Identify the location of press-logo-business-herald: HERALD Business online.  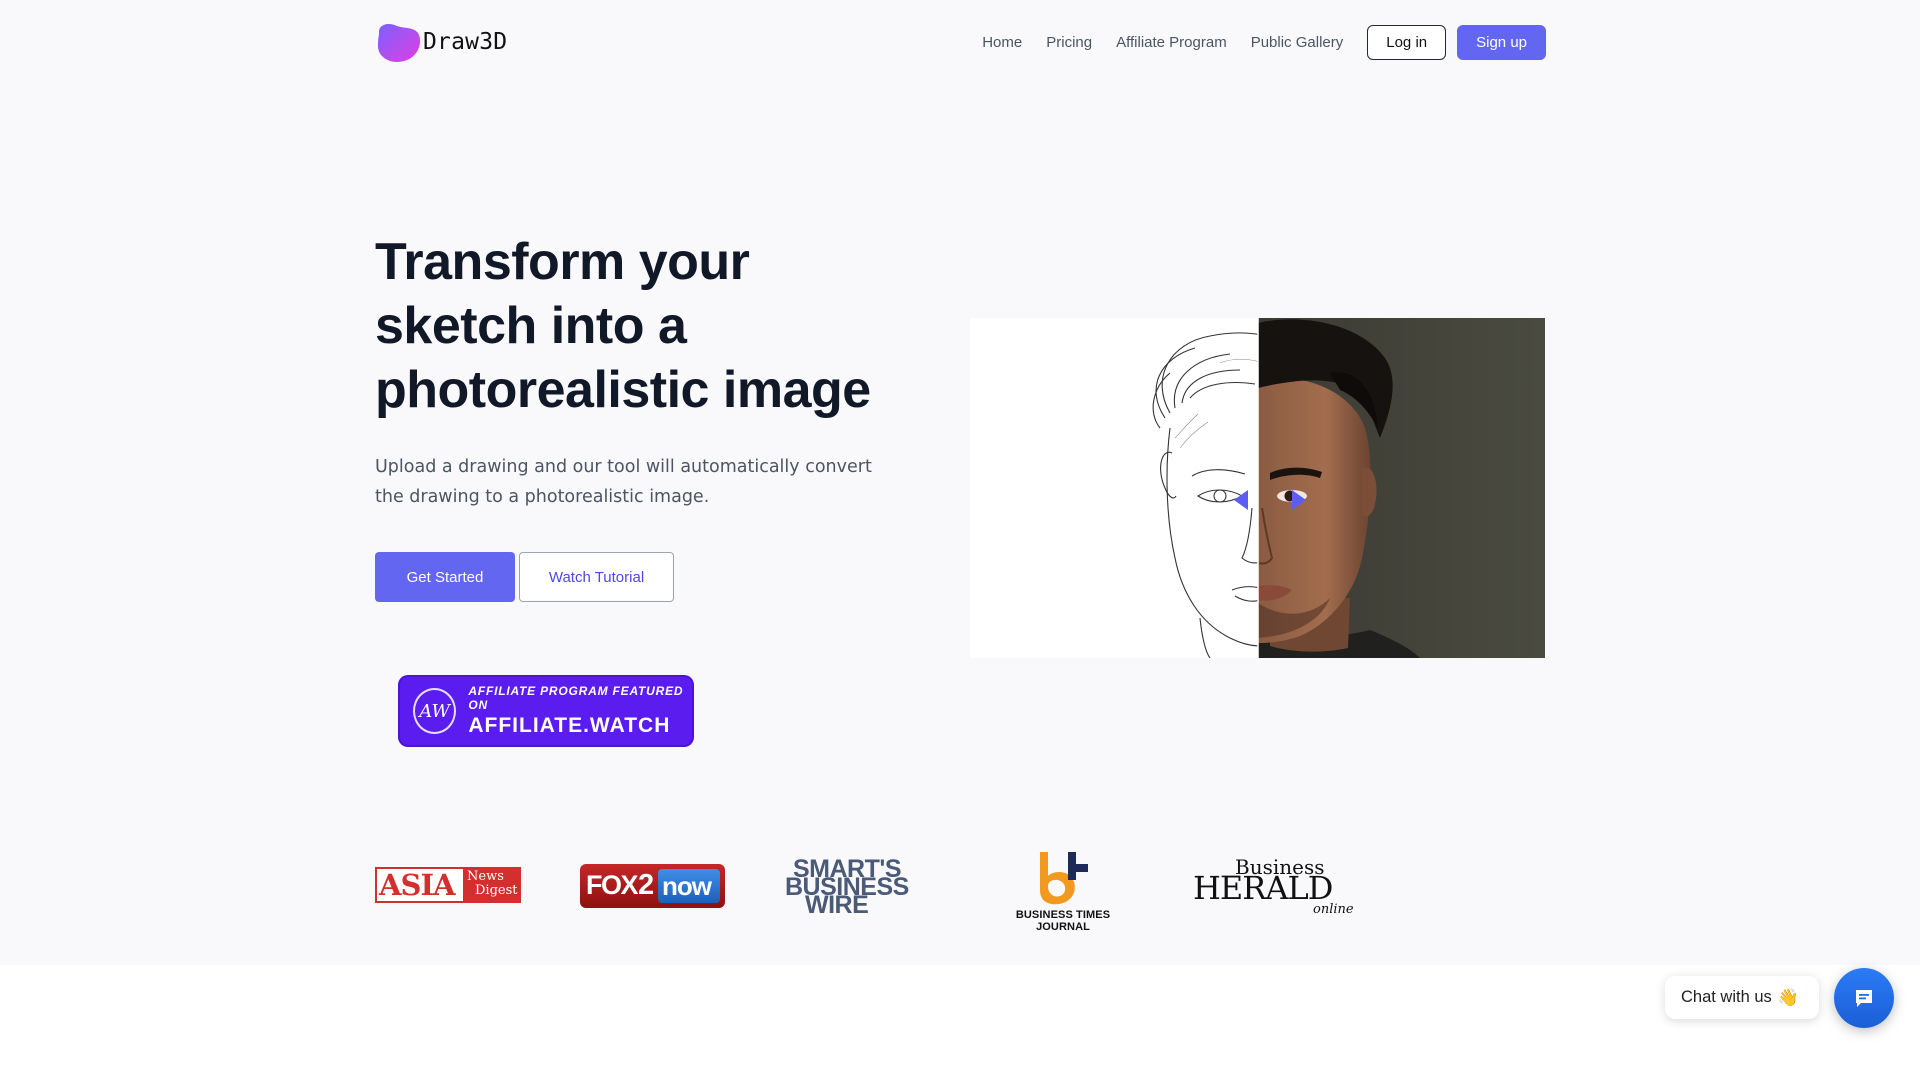
(1273, 889).